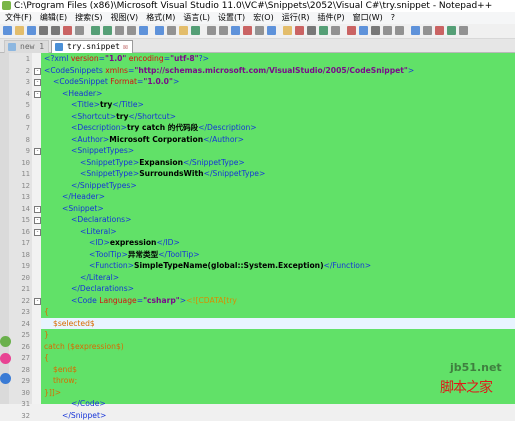 This screenshot has width=515, height=421. Describe the element at coordinates (119, 30) in the screenshot. I see `paste-icon` at that location.